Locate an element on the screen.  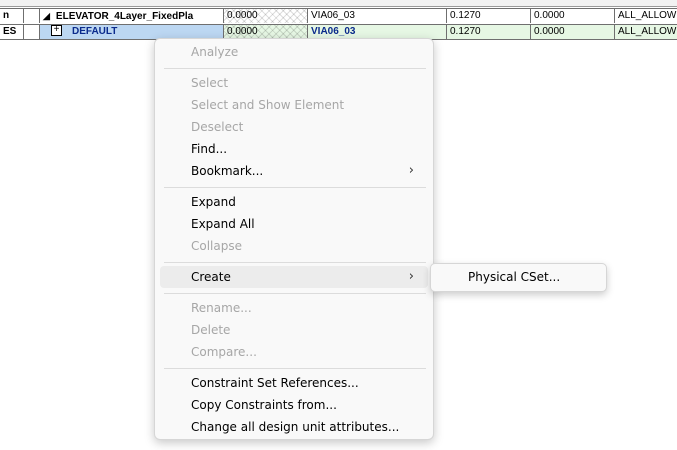
menu-item-select: Select is located at coordinates (294, 83).